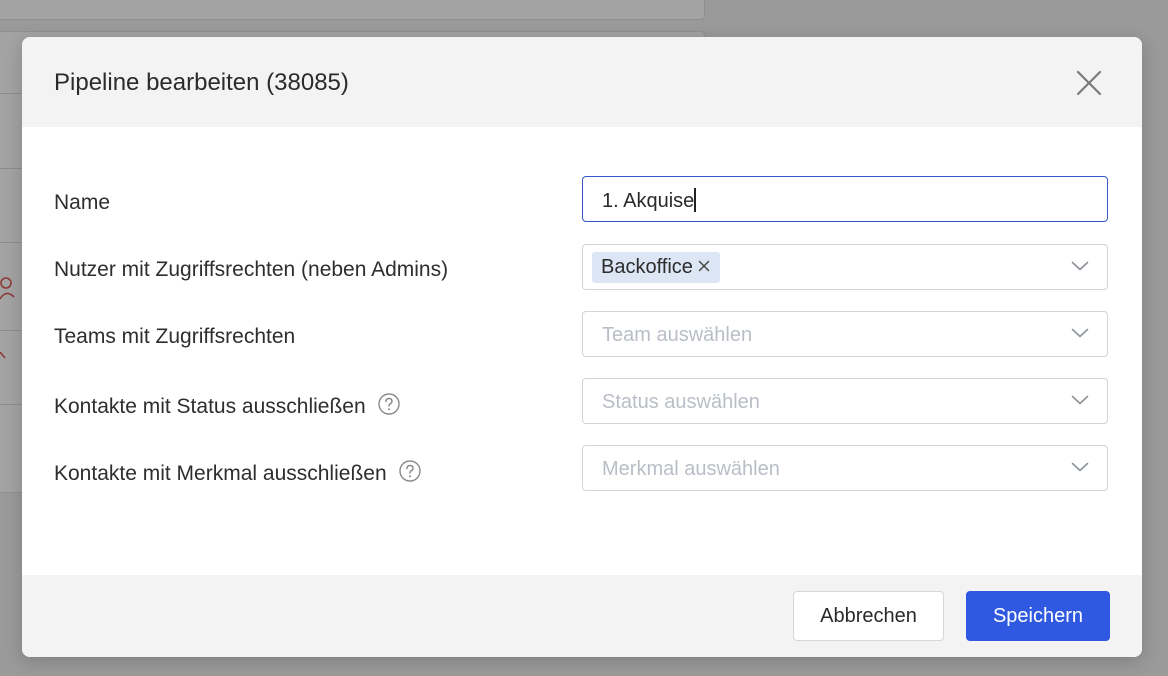  What do you see at coordinates (868, 616) in the screenshot?
I see `cancel-button: Abbrechen` at bounding box center [868, 616].